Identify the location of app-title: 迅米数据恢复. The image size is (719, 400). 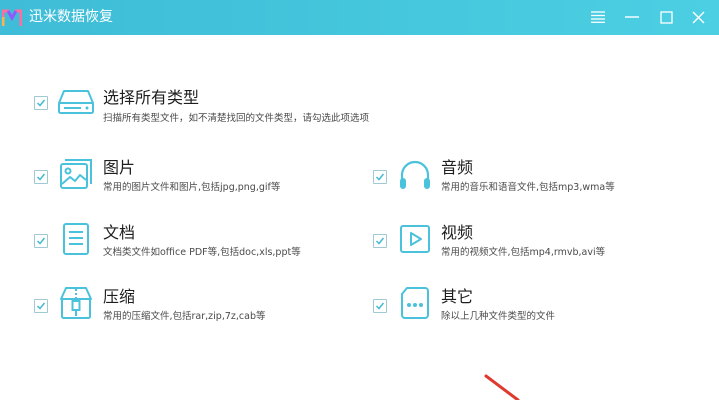
(71, 17).